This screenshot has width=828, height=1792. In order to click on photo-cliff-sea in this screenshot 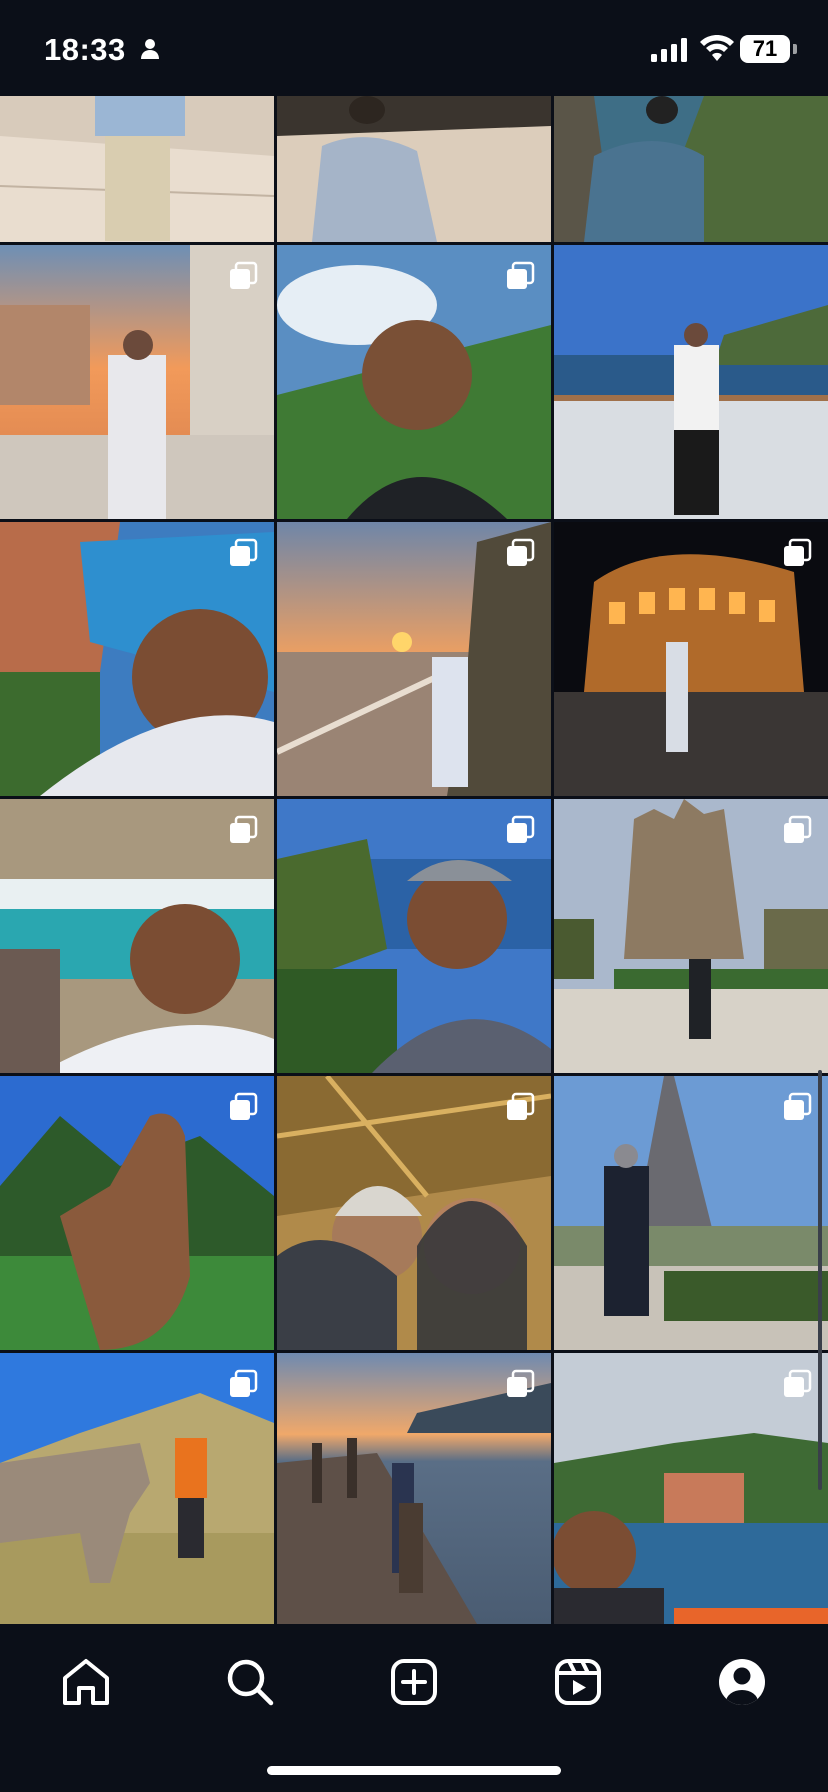, I will do `click(691, 169)`.